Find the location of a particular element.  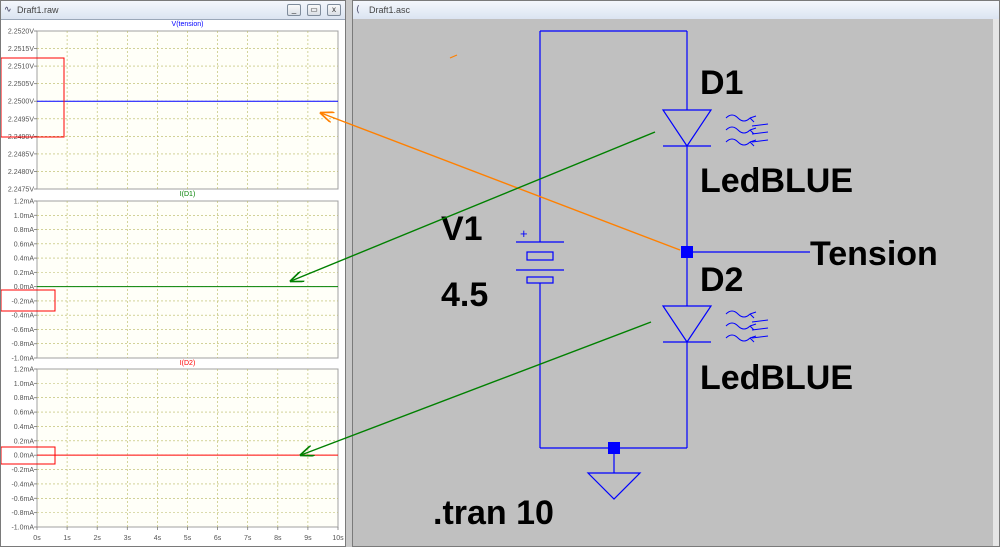

trace-title: I(D2) is located at coordinates (188, 363).